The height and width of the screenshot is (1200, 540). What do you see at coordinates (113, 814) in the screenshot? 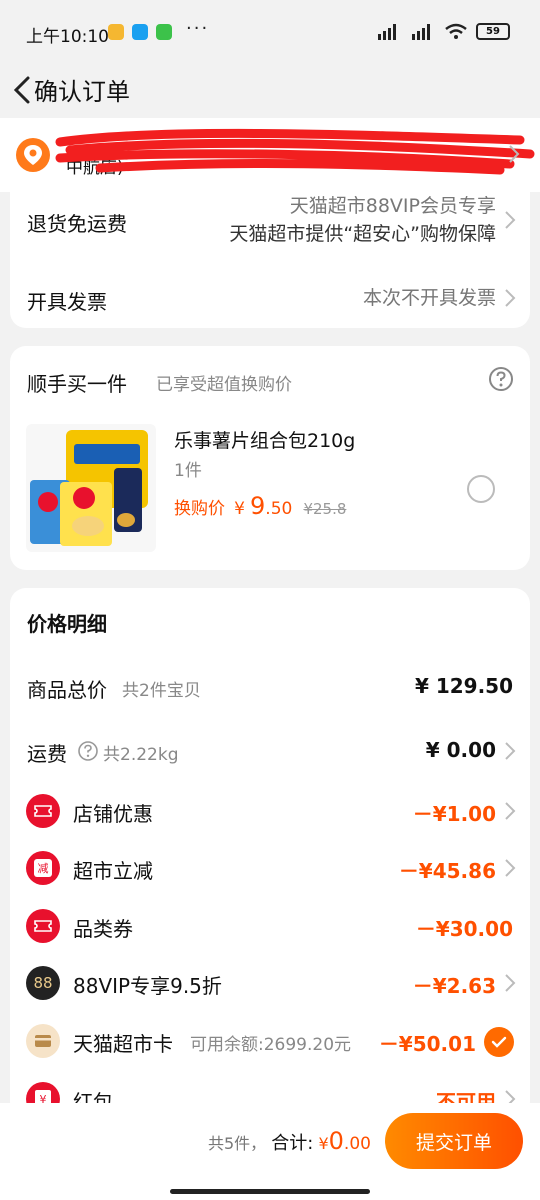
I see `shop-discount-label: 店铺优惠` at bounding box center [113, 814].